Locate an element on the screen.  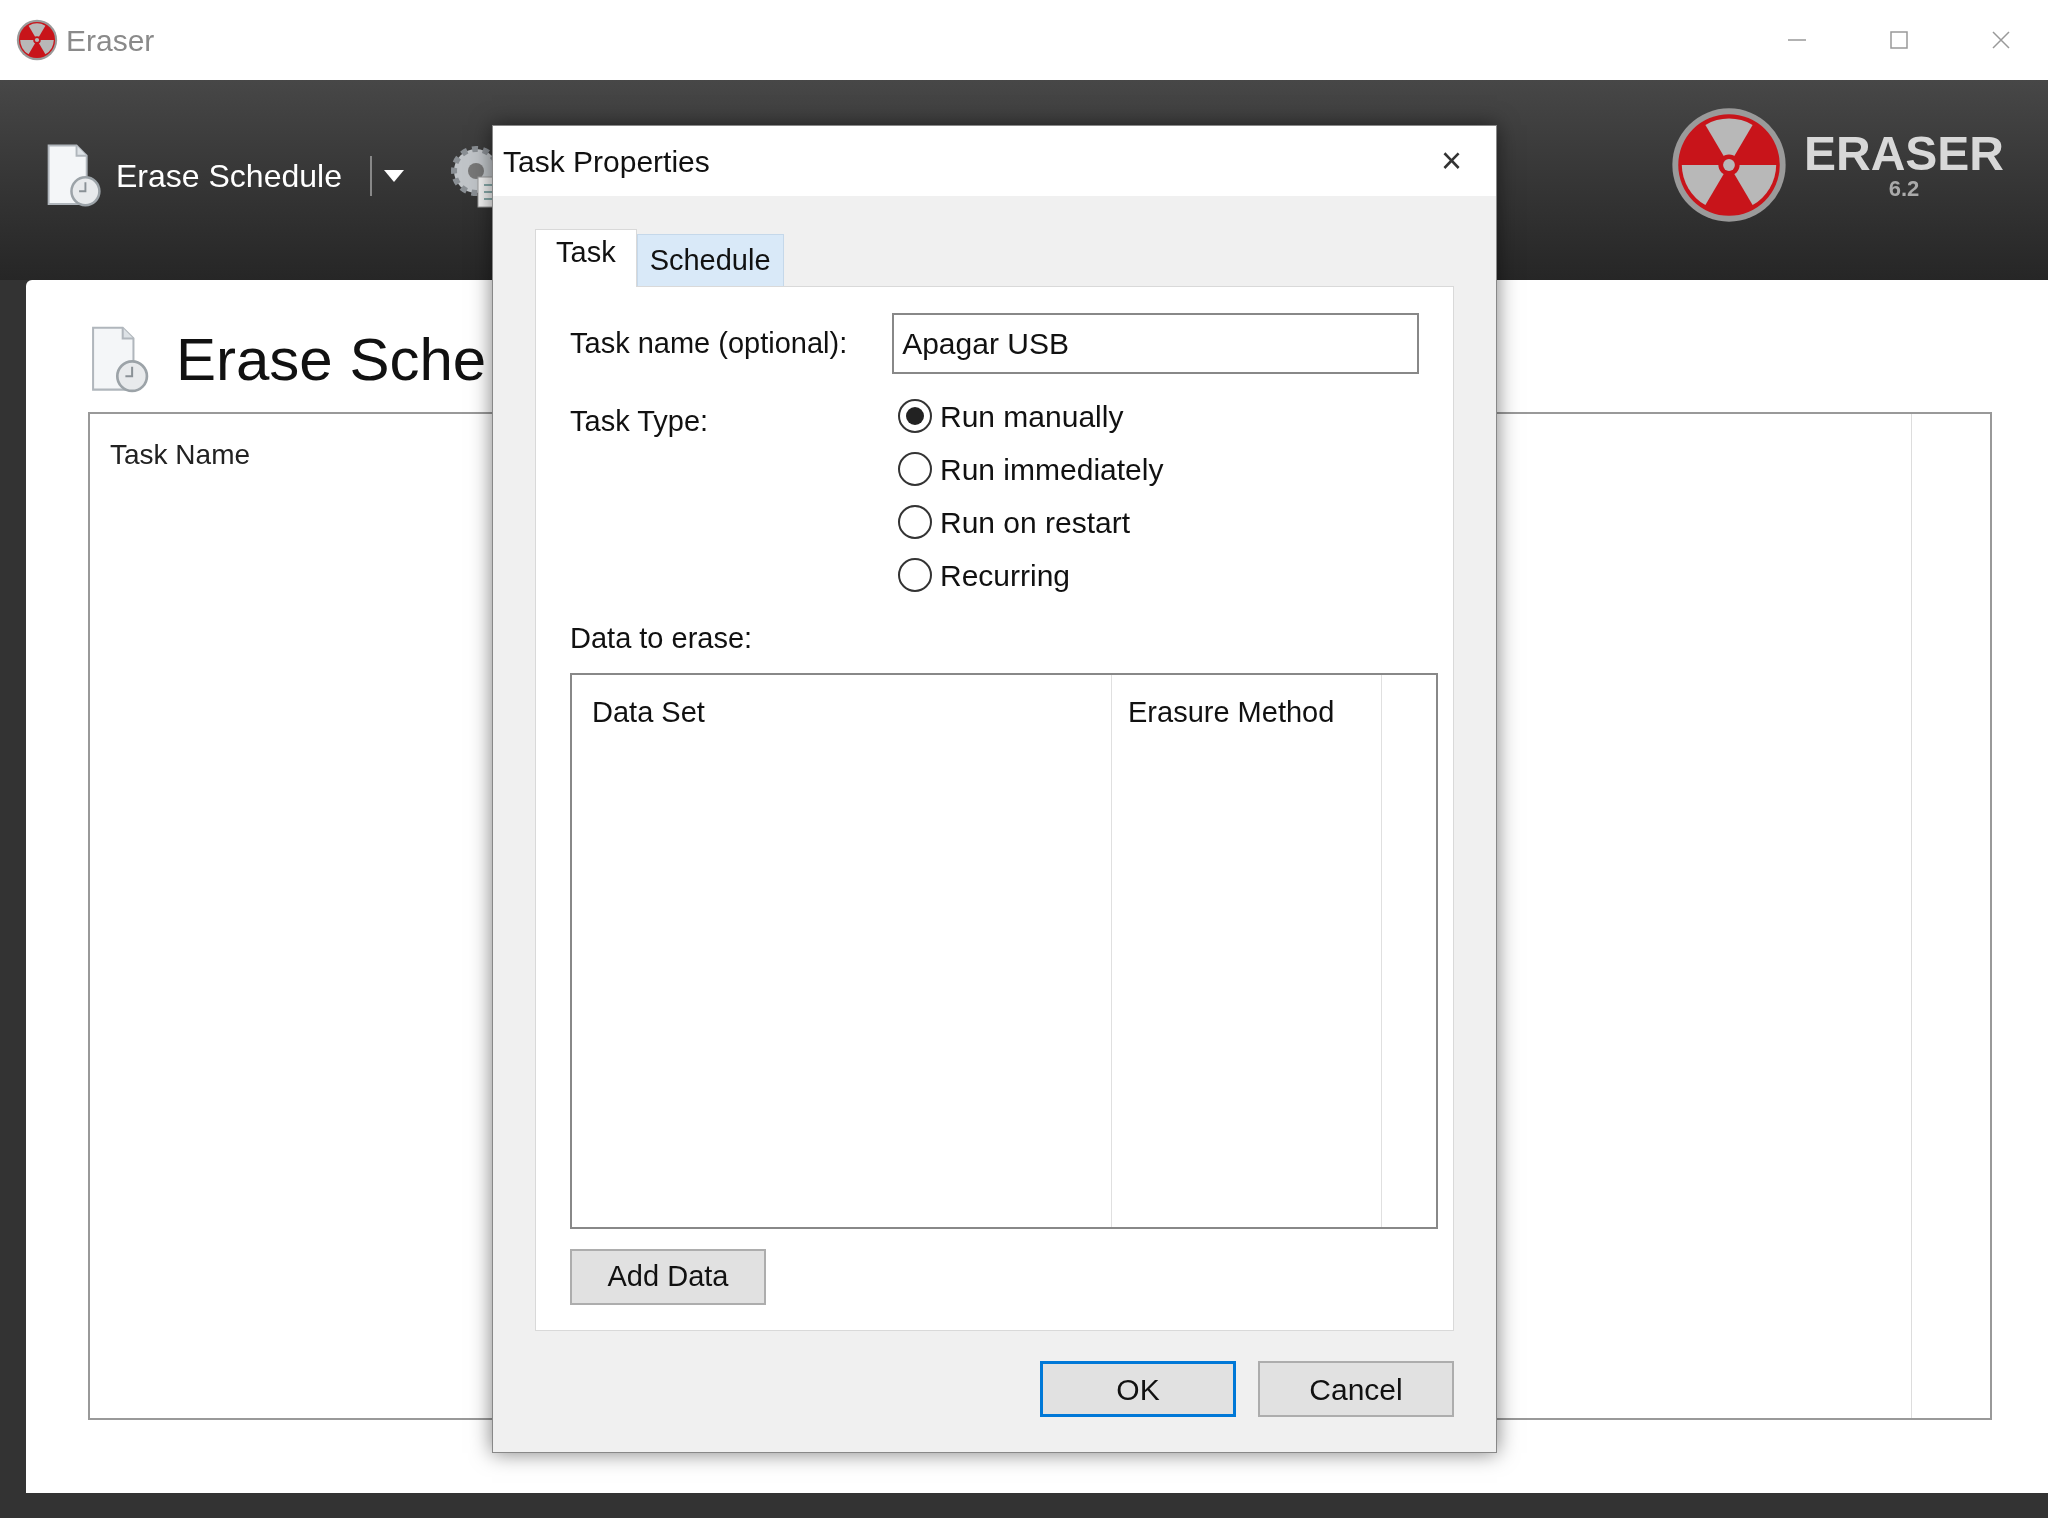
task-name-field: Apagar USB is located at coordinates (1155, 343).